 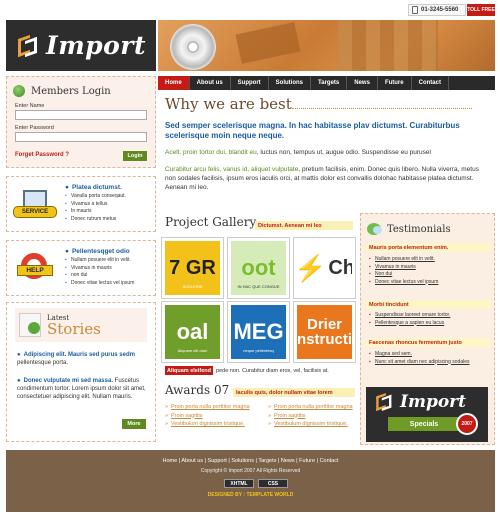 I want to click on nav-item-about-us: About us, so click(x=210, y=83).